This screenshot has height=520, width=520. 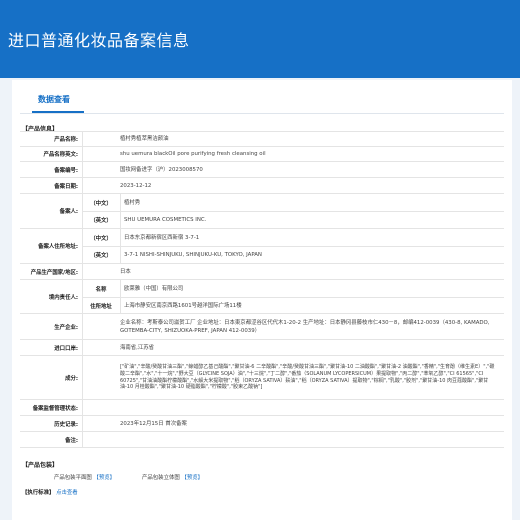 I want to click on label-name-en: 产品名称英文:, so click(x=61, y=155).